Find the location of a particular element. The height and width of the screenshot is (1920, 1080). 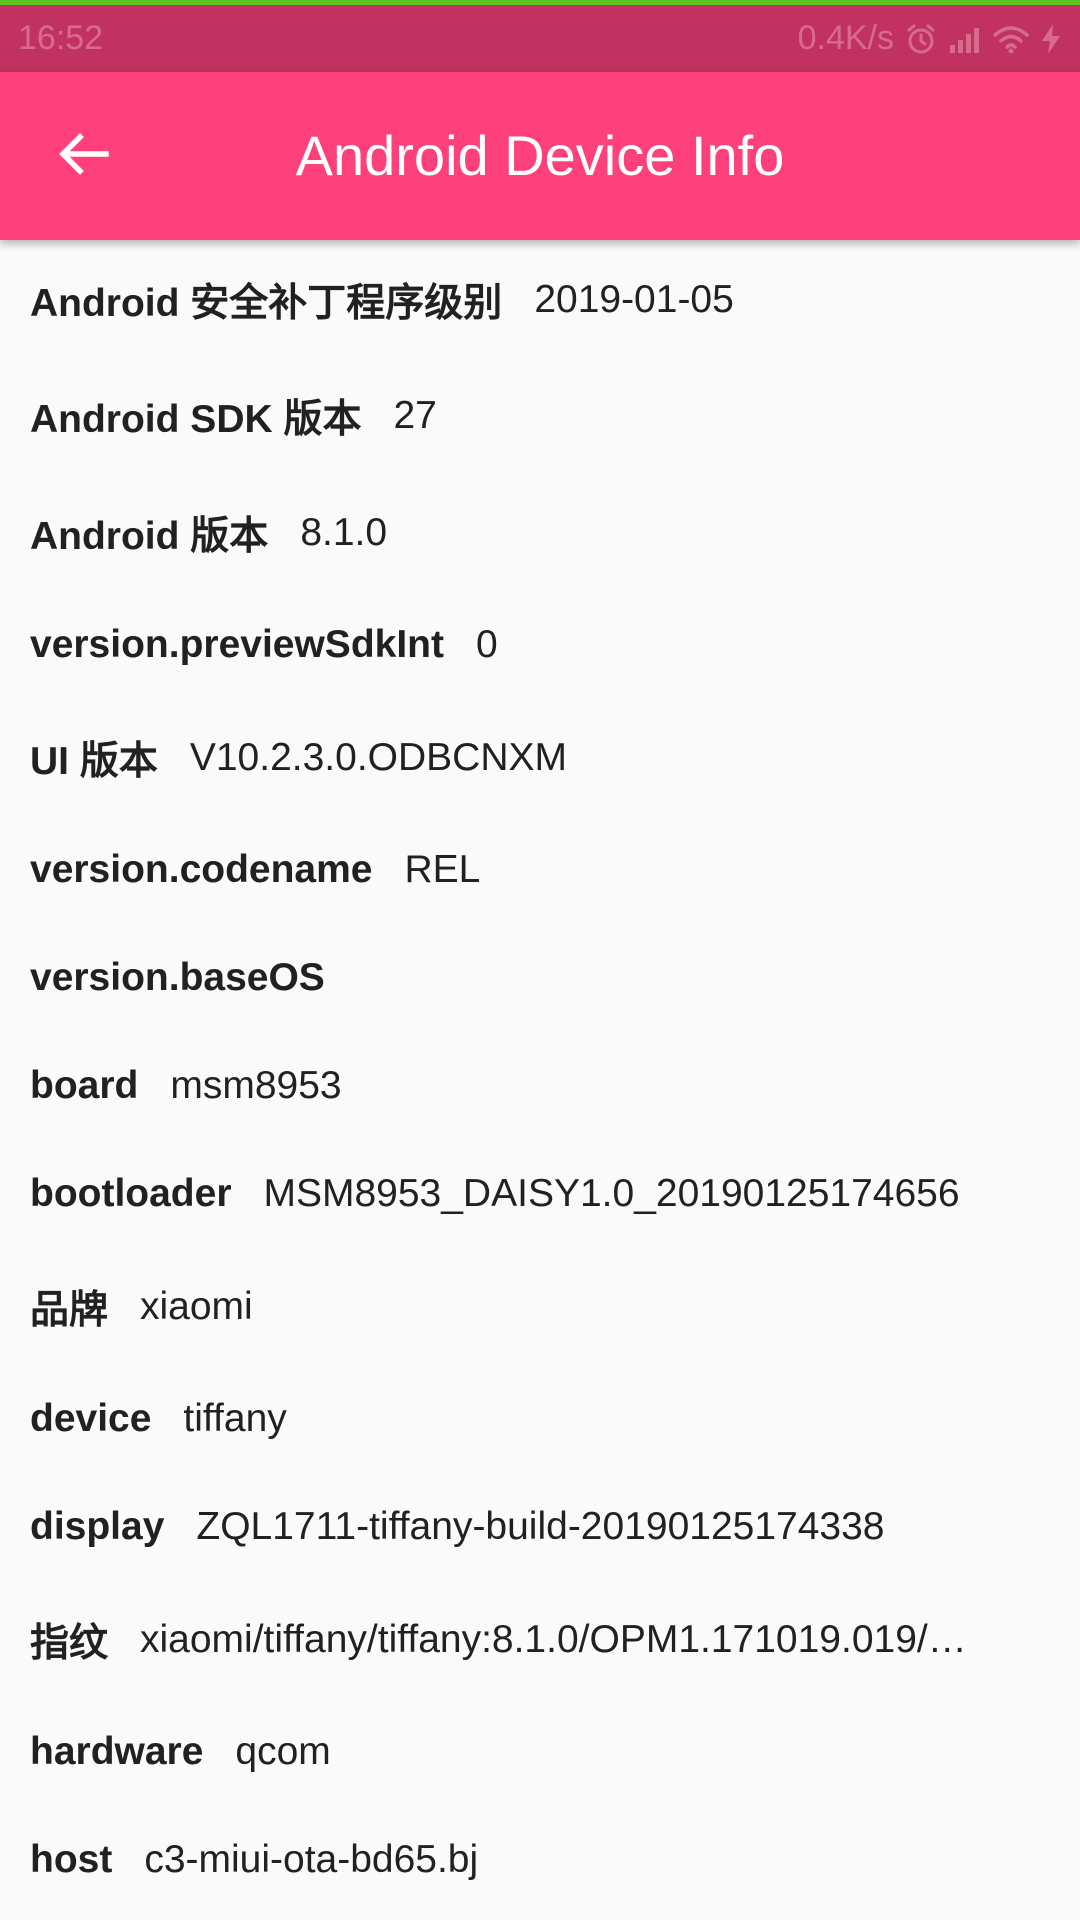

status-icons: 0.4K/s is located at coordinates (930, 38).